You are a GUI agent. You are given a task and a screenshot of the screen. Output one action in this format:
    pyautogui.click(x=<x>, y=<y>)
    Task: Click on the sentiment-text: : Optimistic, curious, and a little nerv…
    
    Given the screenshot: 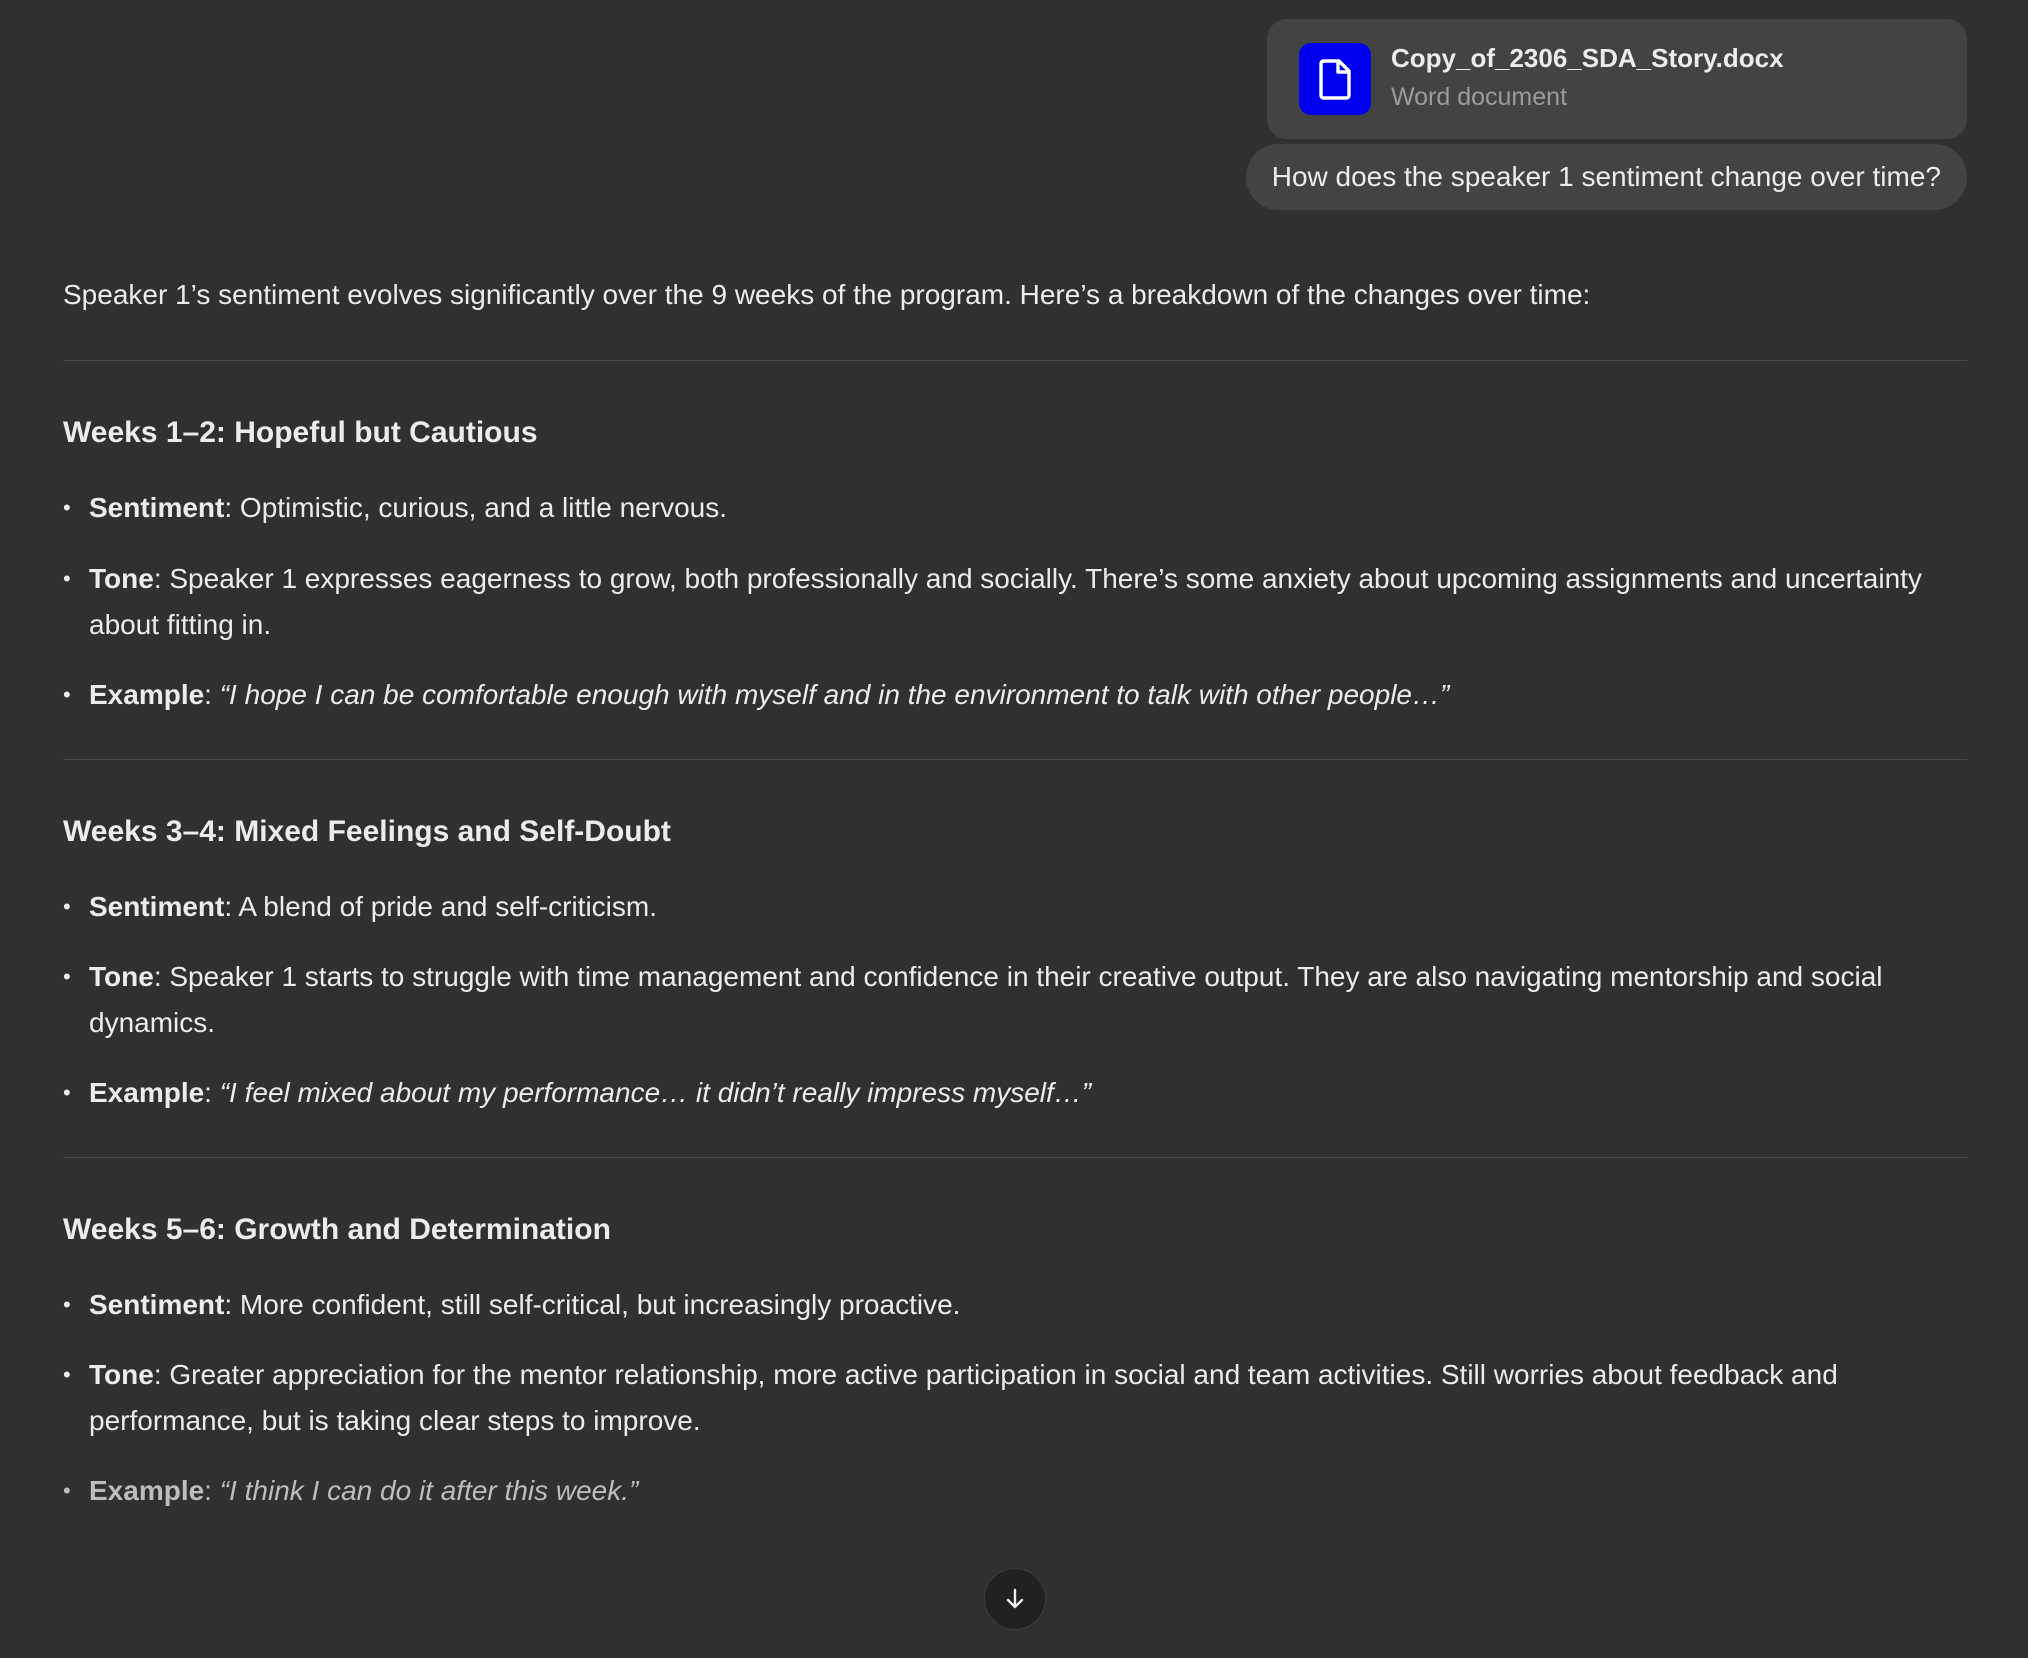 What is the action you would take?
    pyautogui.click(x=476, y=507)
    